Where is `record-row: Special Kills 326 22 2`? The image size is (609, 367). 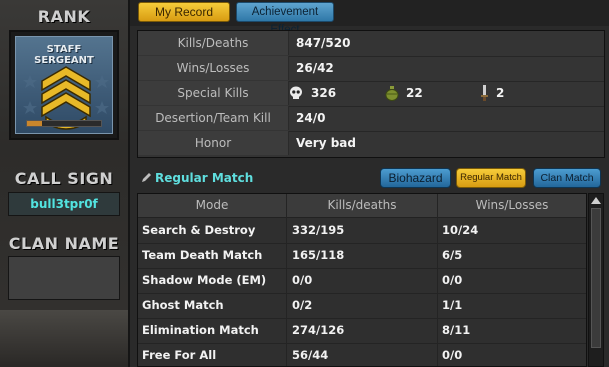
record-row: Special Kills 326 22 2 is located at coordinates (371, 94).